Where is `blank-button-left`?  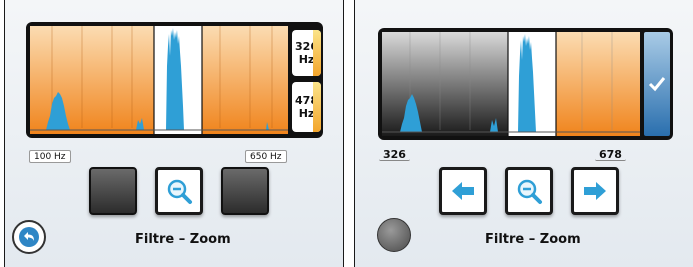
blank-button-left is located at coordinates (113, 191).